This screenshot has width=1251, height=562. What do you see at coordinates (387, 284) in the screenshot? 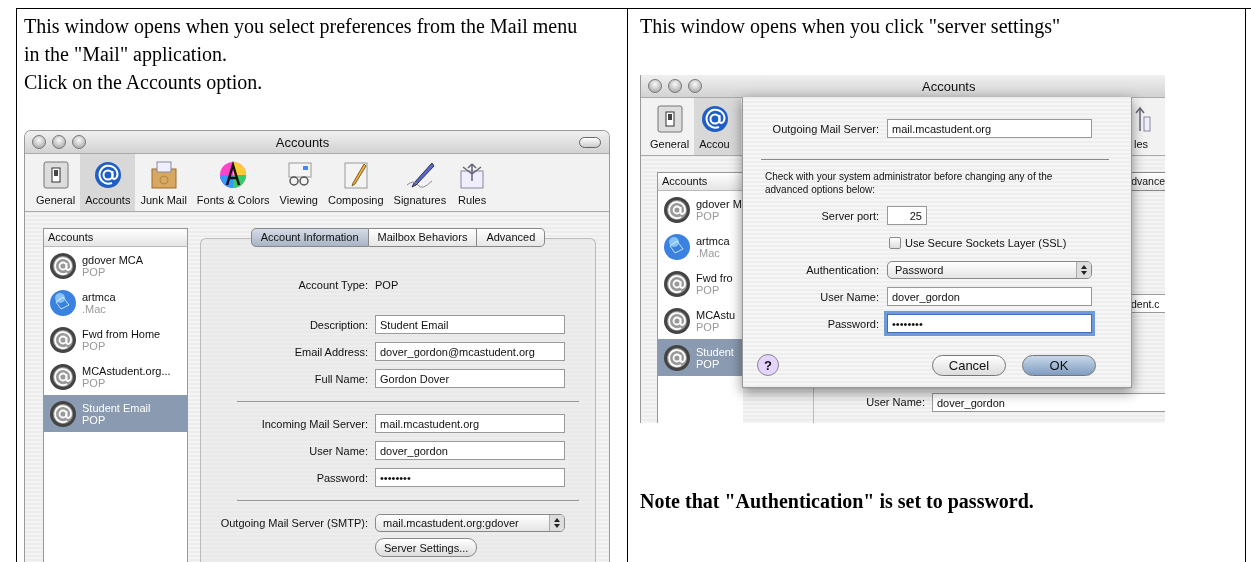
I see `field-value: POP` at bounding box center [387, 284].